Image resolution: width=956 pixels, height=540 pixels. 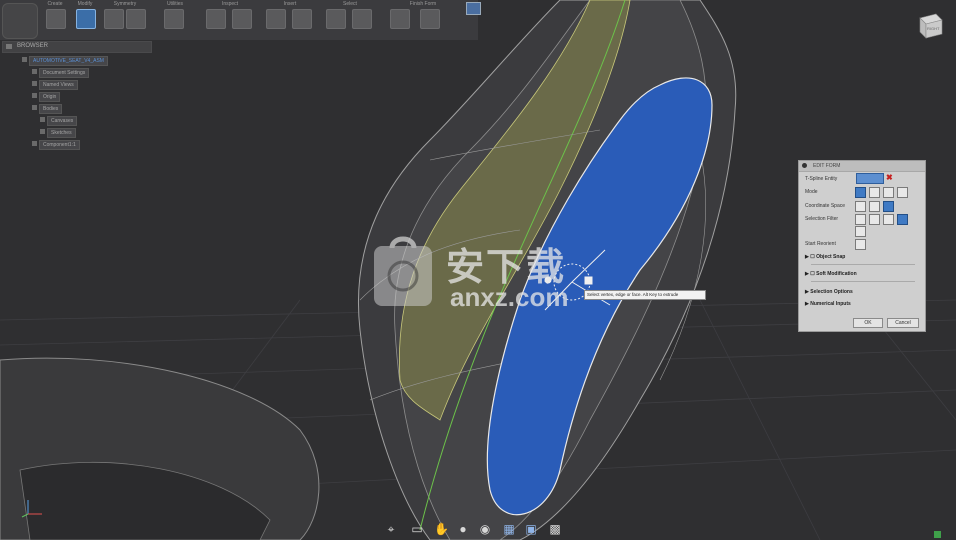 What do you see at coordinates (31, 509) in the screenshot?
I see `axis-triad-icon` at bounding box center [31, 509].